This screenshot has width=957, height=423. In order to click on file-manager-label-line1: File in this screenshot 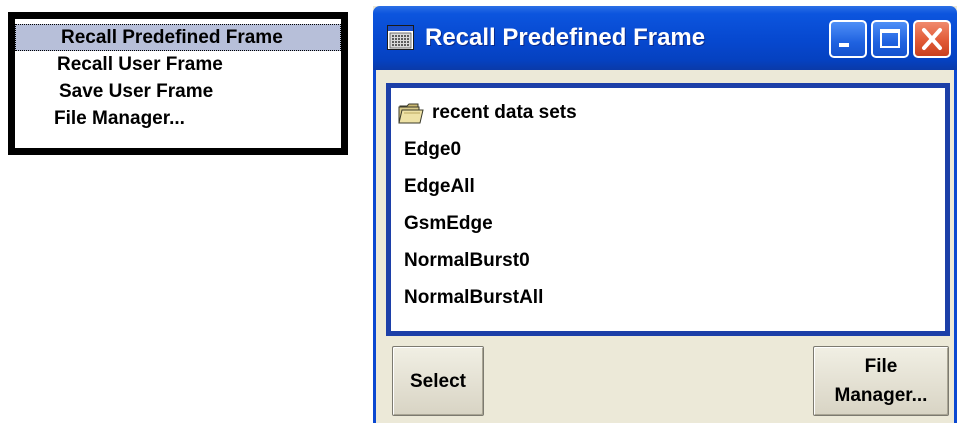, I will do `click(881, 366)`.